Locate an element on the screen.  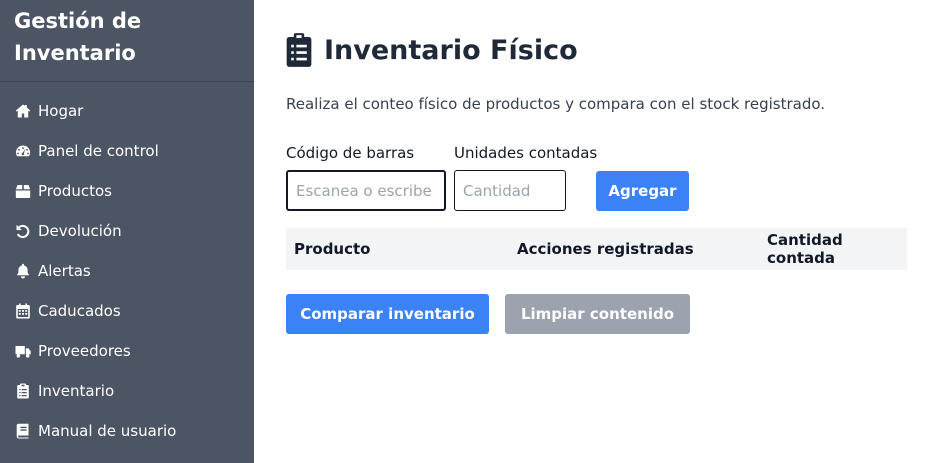
home-icon is located at coordinates (23, 111).